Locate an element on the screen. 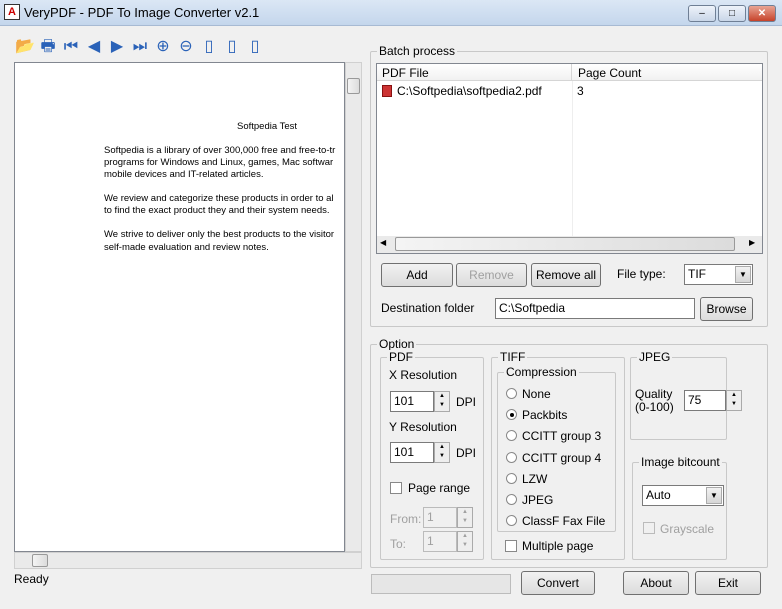 Image resolution: width=782 pixels, height=609 pixels. list-header: PDF File Page Count is located at coordinates (569, 72).